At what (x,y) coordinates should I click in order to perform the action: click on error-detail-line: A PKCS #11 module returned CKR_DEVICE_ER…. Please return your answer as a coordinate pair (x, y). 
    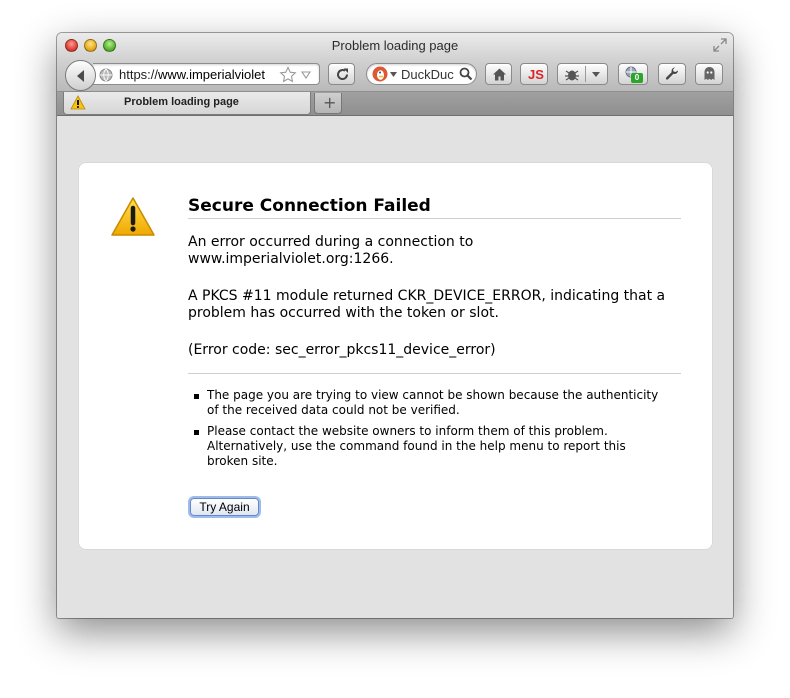
    Looking at the image, I should click on (427, 296).